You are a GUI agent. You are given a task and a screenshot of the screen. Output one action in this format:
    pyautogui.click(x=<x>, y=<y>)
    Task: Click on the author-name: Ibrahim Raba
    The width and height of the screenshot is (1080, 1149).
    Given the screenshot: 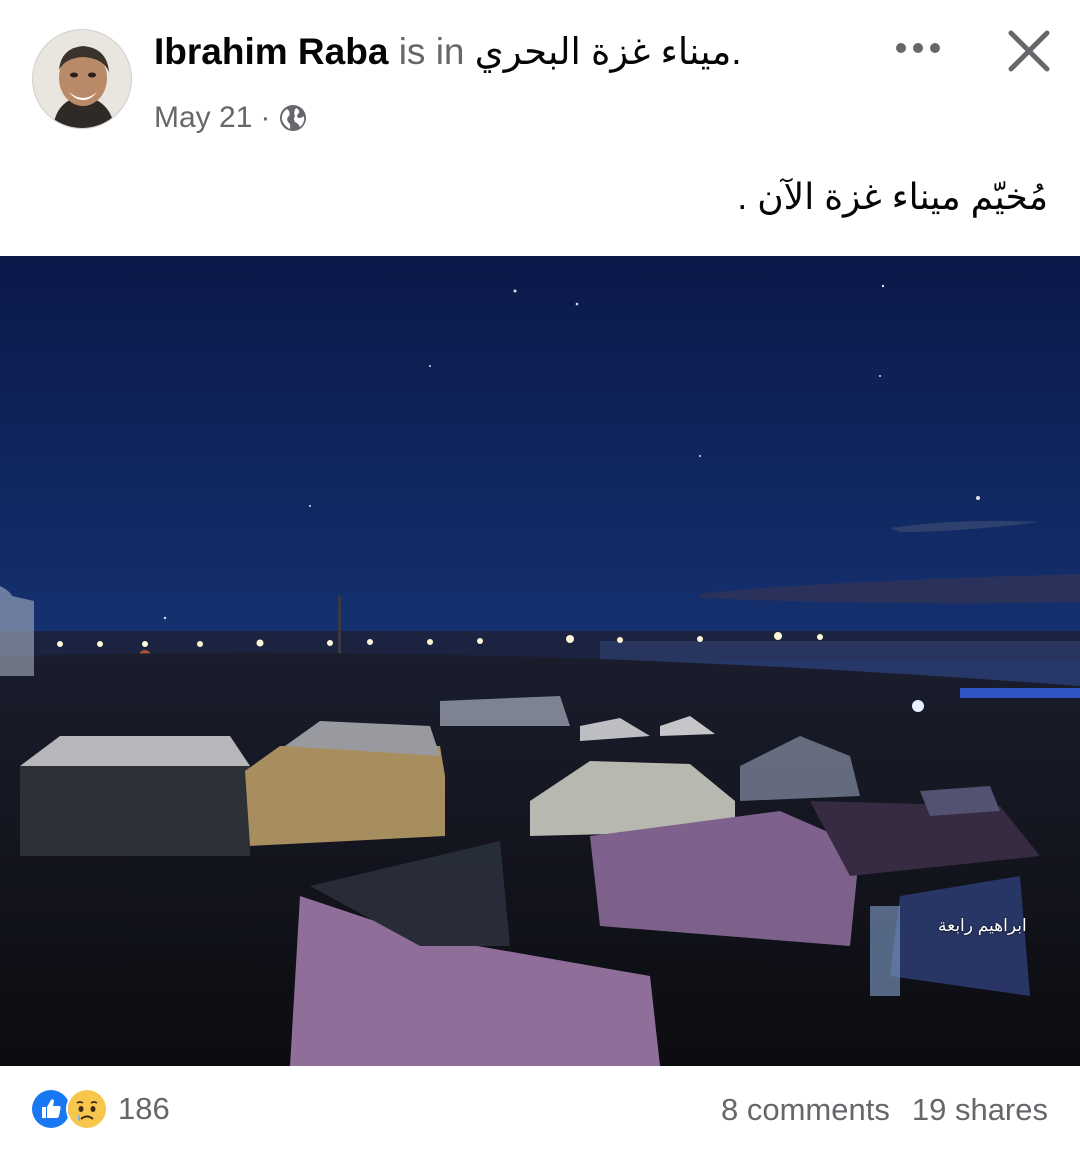 What is the action you would take?
    pyautogui.click(x=271, y=51)
    